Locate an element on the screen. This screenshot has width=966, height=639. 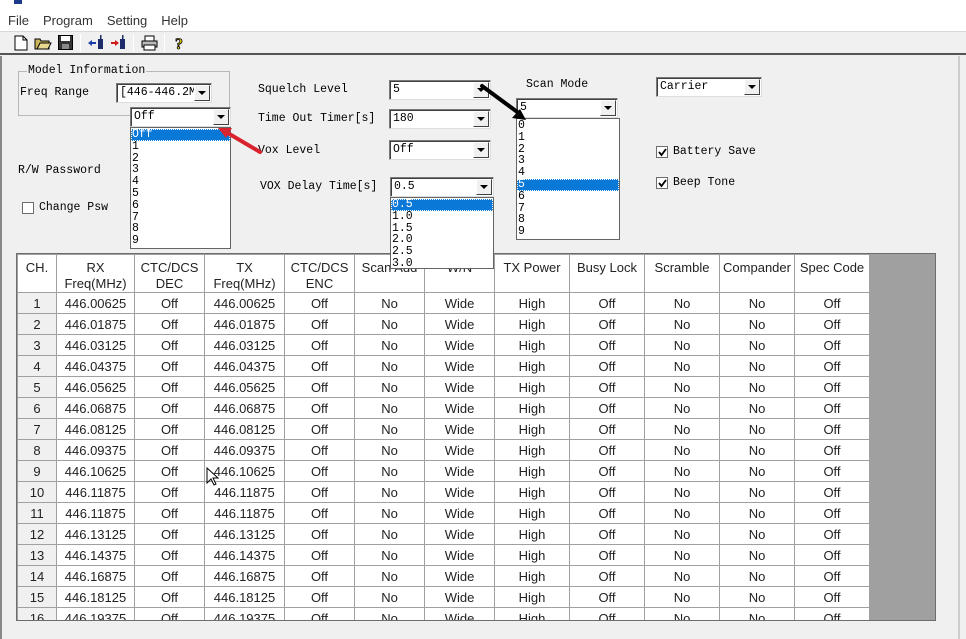
dropdown-option: 0 is located at coordinates (568, 126).